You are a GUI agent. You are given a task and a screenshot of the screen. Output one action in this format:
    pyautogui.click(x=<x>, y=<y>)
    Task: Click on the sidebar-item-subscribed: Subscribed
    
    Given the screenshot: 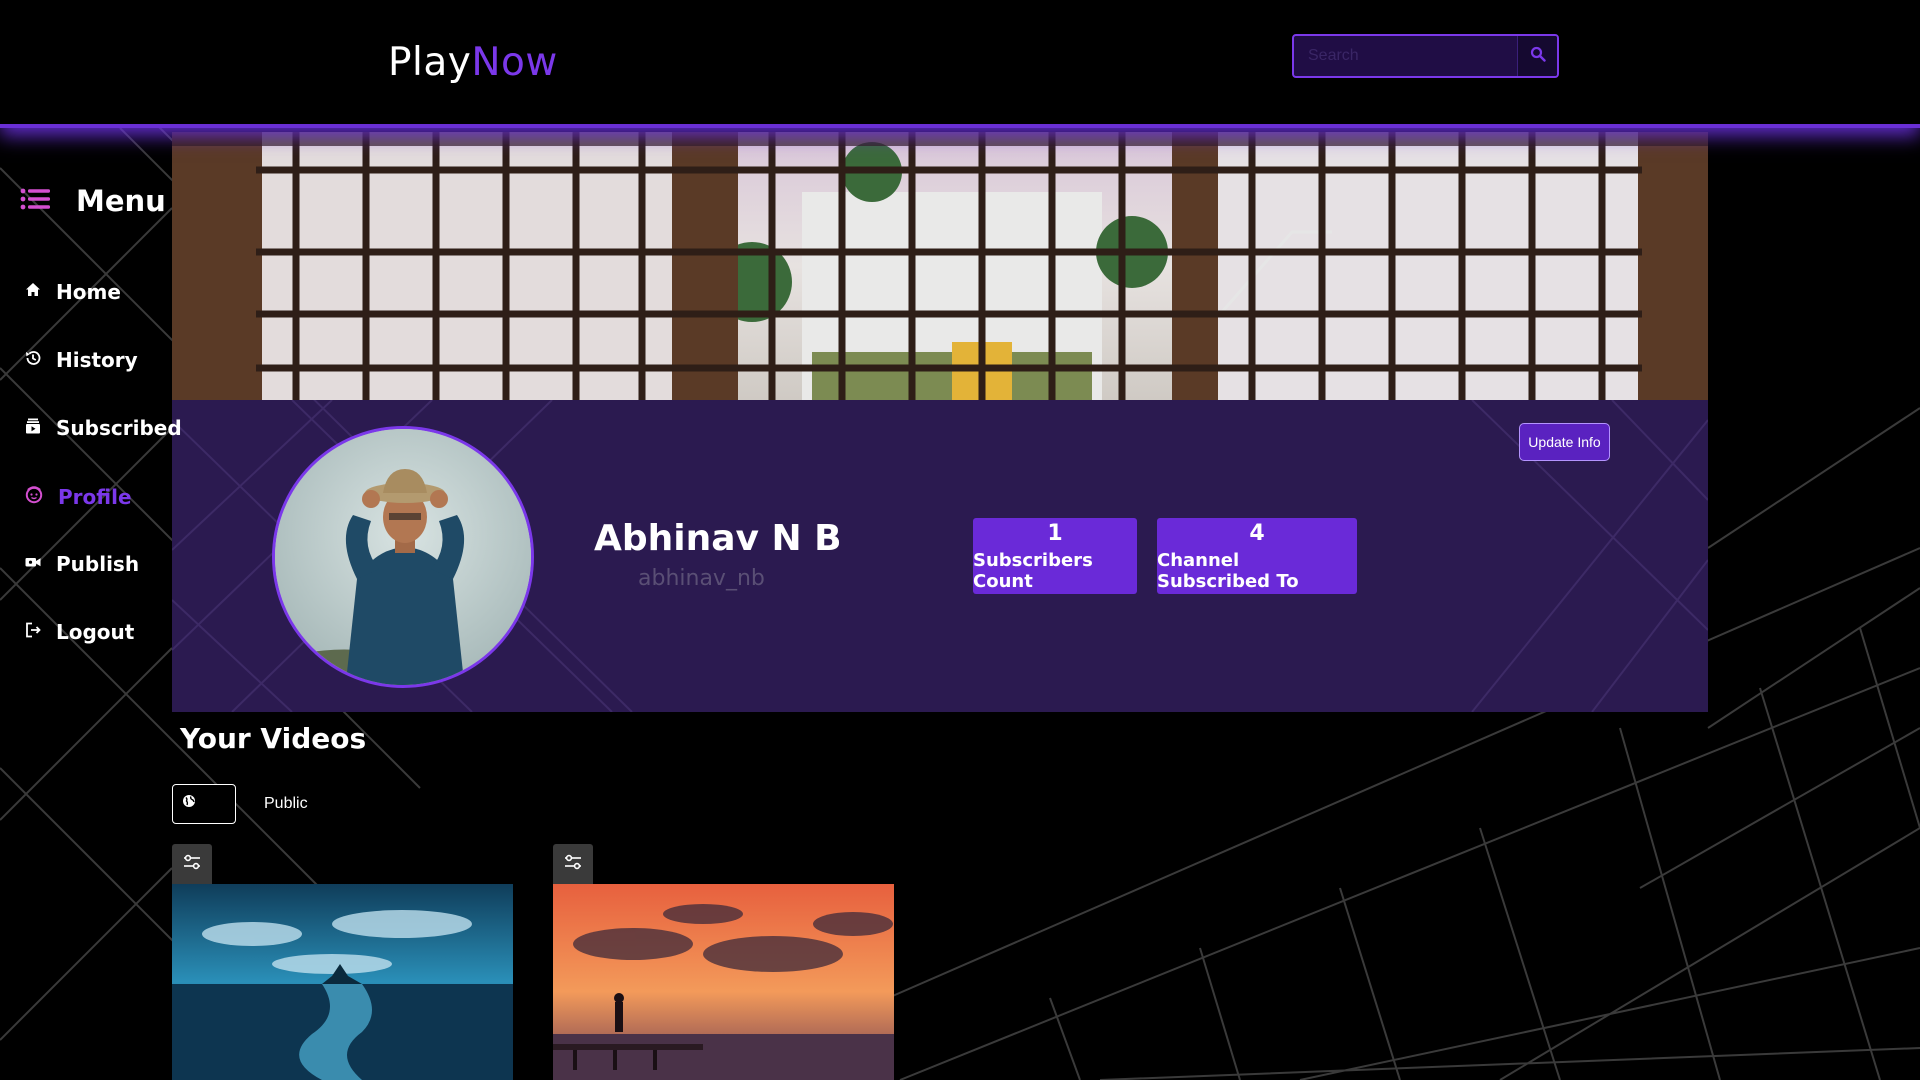 What is the action you would take?
    pyautogui.click(x=103, y=428)
    